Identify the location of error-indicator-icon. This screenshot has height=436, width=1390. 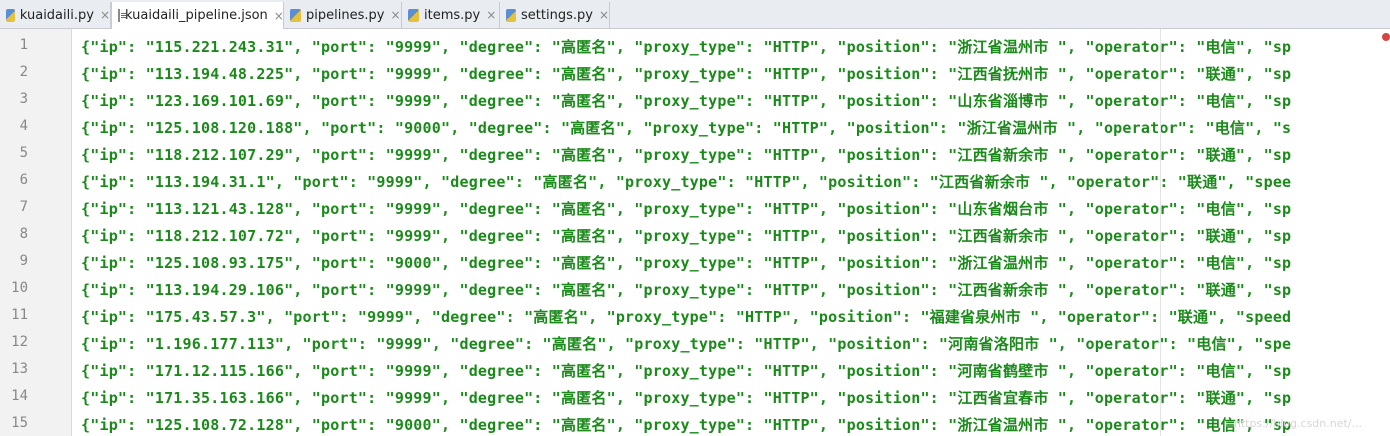
(1386, 37).